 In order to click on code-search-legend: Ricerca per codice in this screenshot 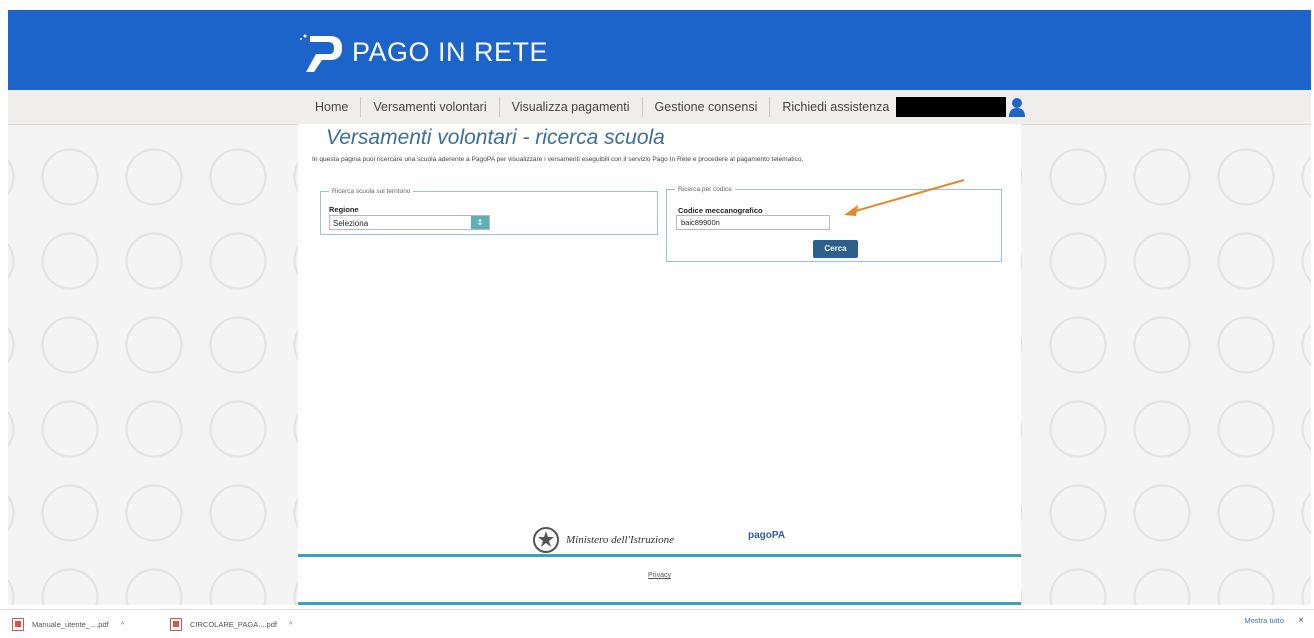, I will do `click(705, 189)`.